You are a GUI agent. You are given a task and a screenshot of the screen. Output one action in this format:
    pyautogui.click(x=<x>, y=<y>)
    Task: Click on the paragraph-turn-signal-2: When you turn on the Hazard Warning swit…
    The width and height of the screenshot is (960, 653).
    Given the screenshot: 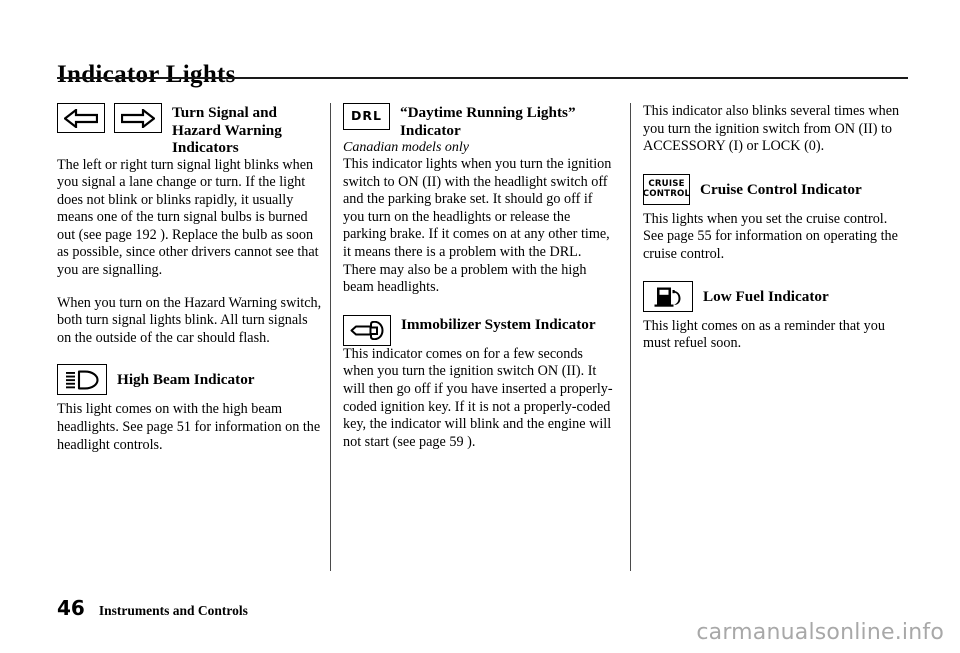 What is the action you would take?
    pyautogui.click(x=189, y=320)
    